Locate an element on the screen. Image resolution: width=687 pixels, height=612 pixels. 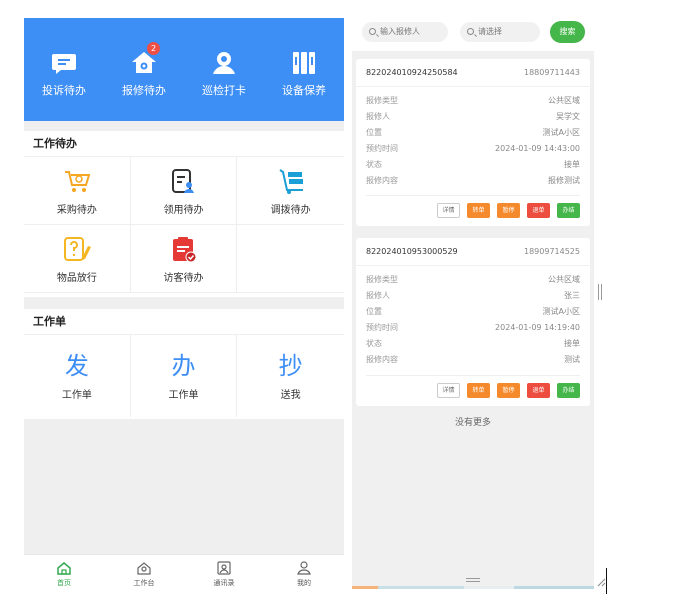
quick-action-patrol: 巡检打卡 is located at coordinates (224, 69).